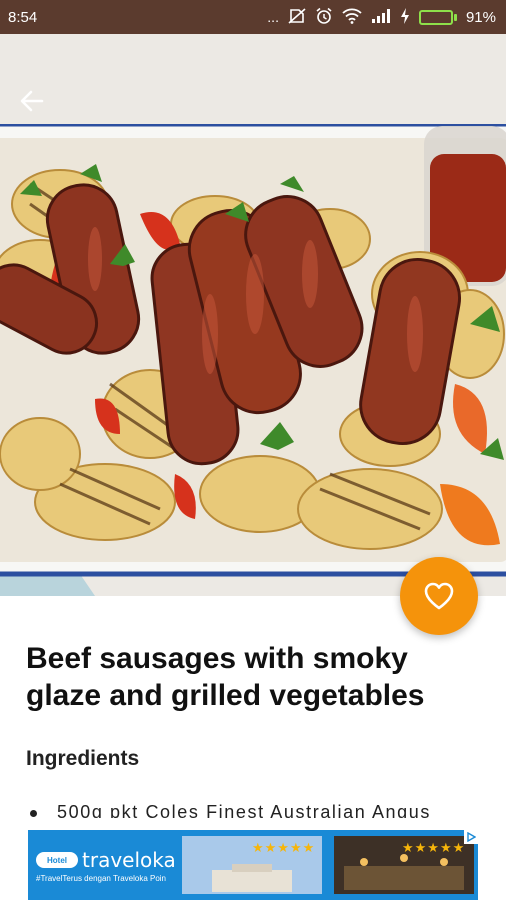 The width and height of the screenshot is (506, 900). I want to click on favorite-button, so click(439, 596).